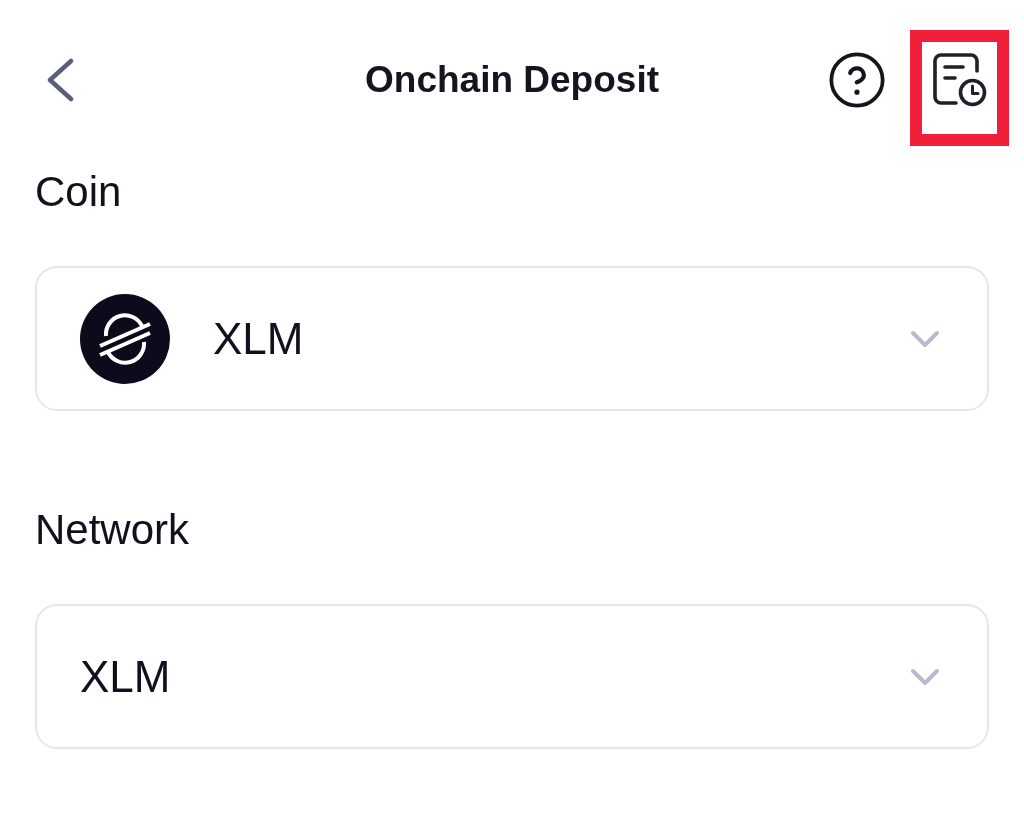  I want to click on back-chevron-icon, so click(60, 80).